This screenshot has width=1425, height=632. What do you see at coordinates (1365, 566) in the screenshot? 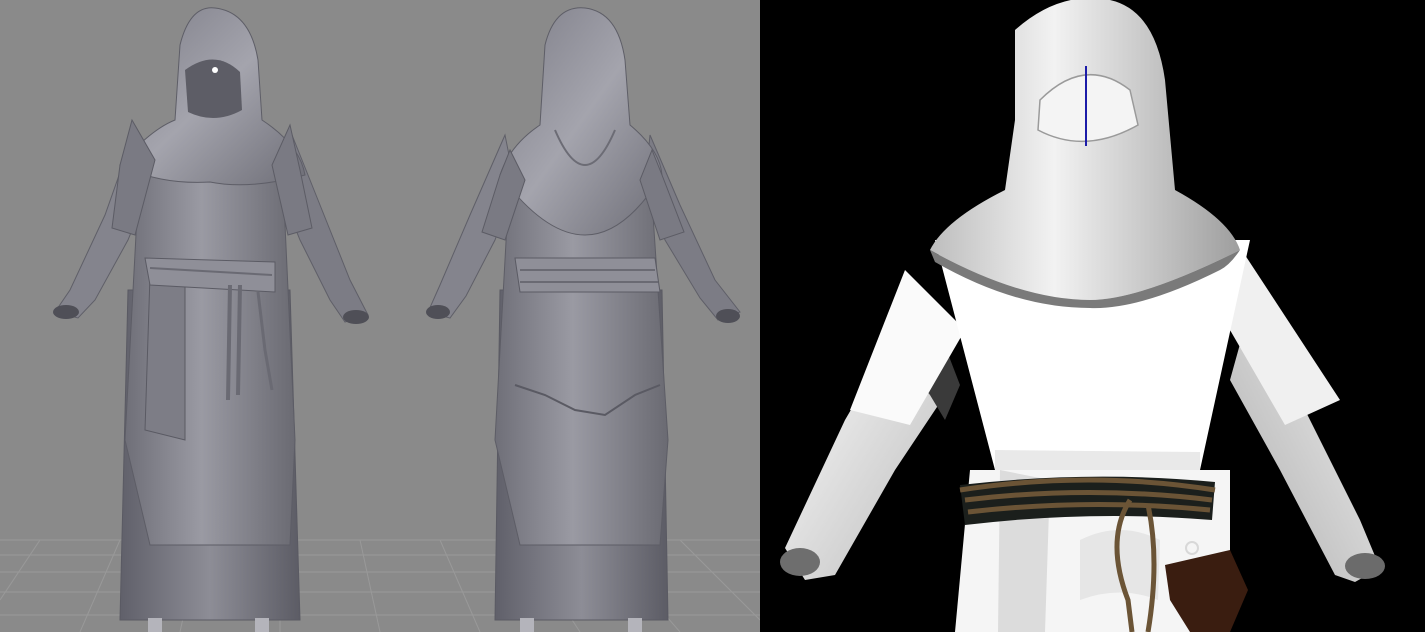
I see `right-sleeve-opening` at bounding box center [1365, 566].